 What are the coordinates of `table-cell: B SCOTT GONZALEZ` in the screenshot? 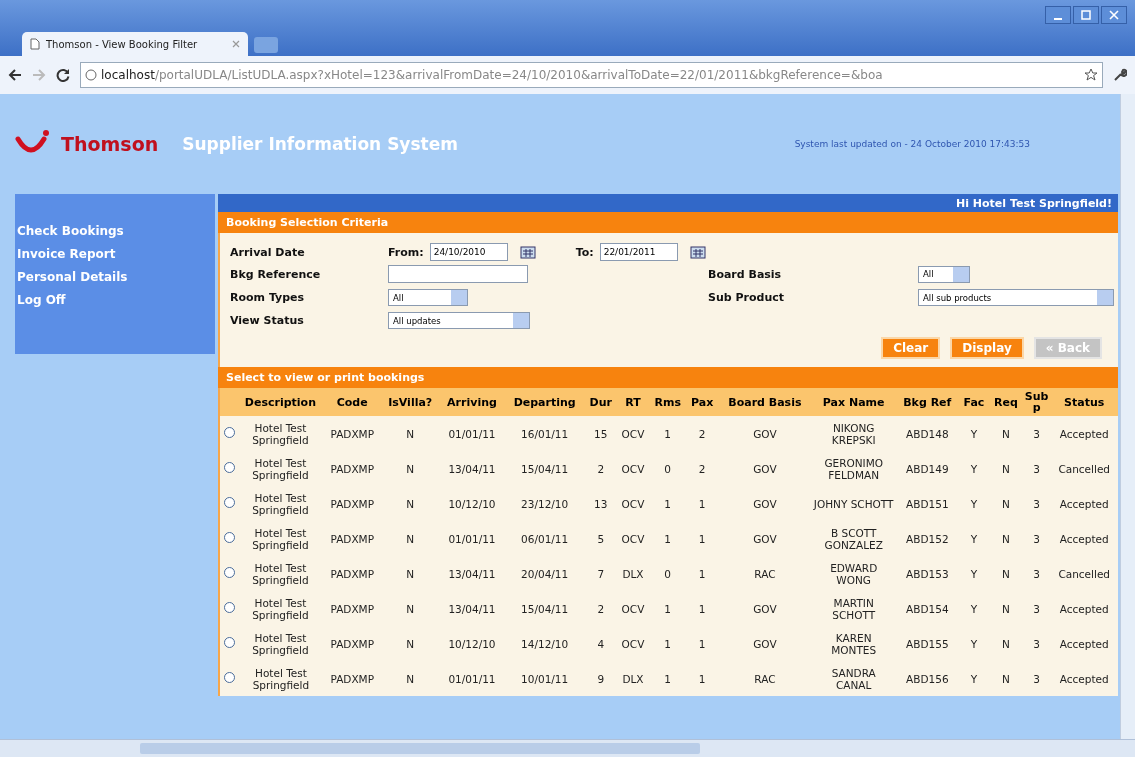 It's located at (853, 538).